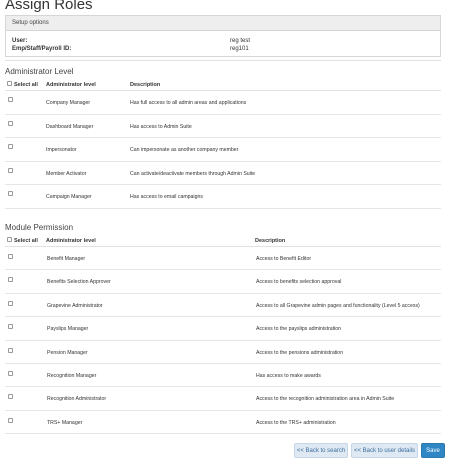 The image size is (474, 460). Describe the element at coordinates (75, 305) in the screenshot. I see `administrator-level-cell: Grapevine Administrator` at that location.